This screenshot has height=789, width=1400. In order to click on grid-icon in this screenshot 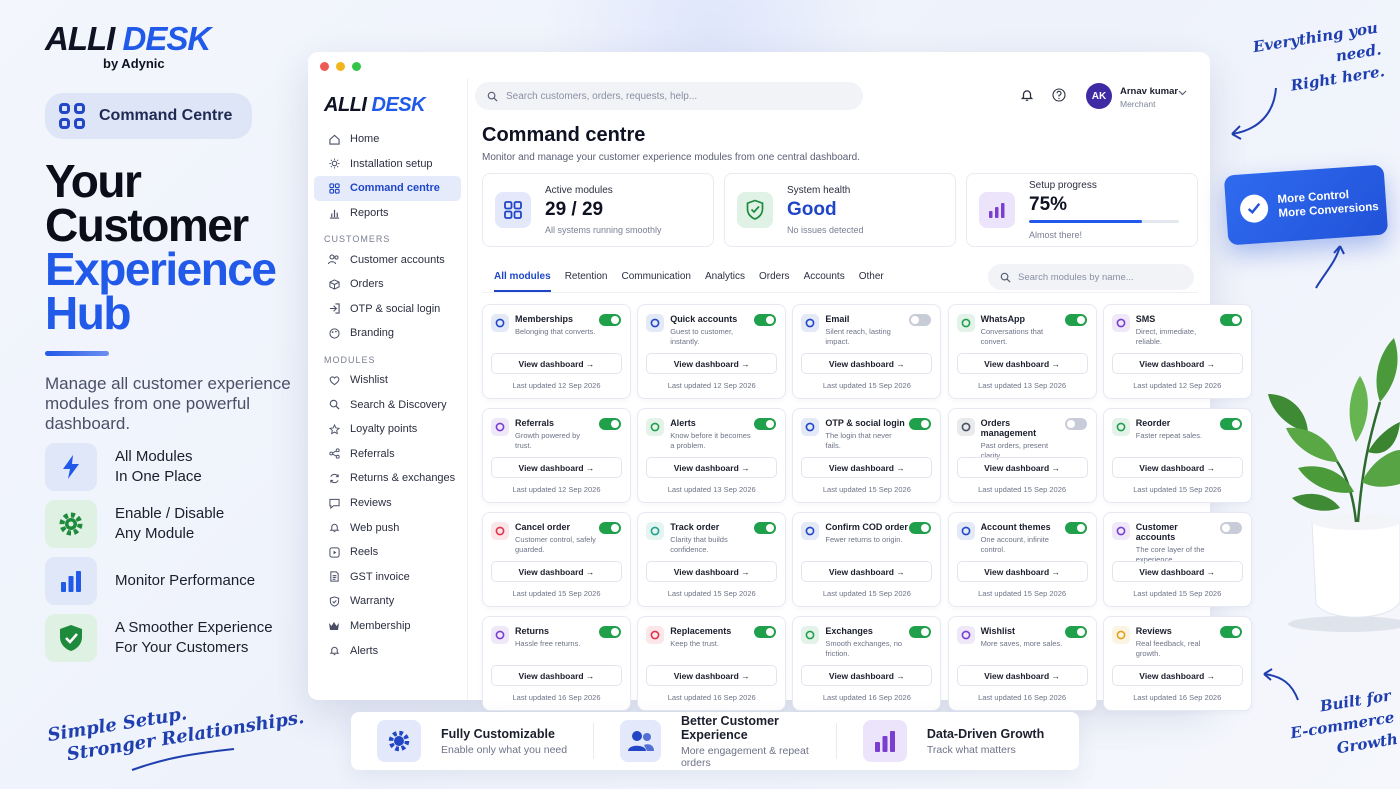, I will do `click(513, 210)`.